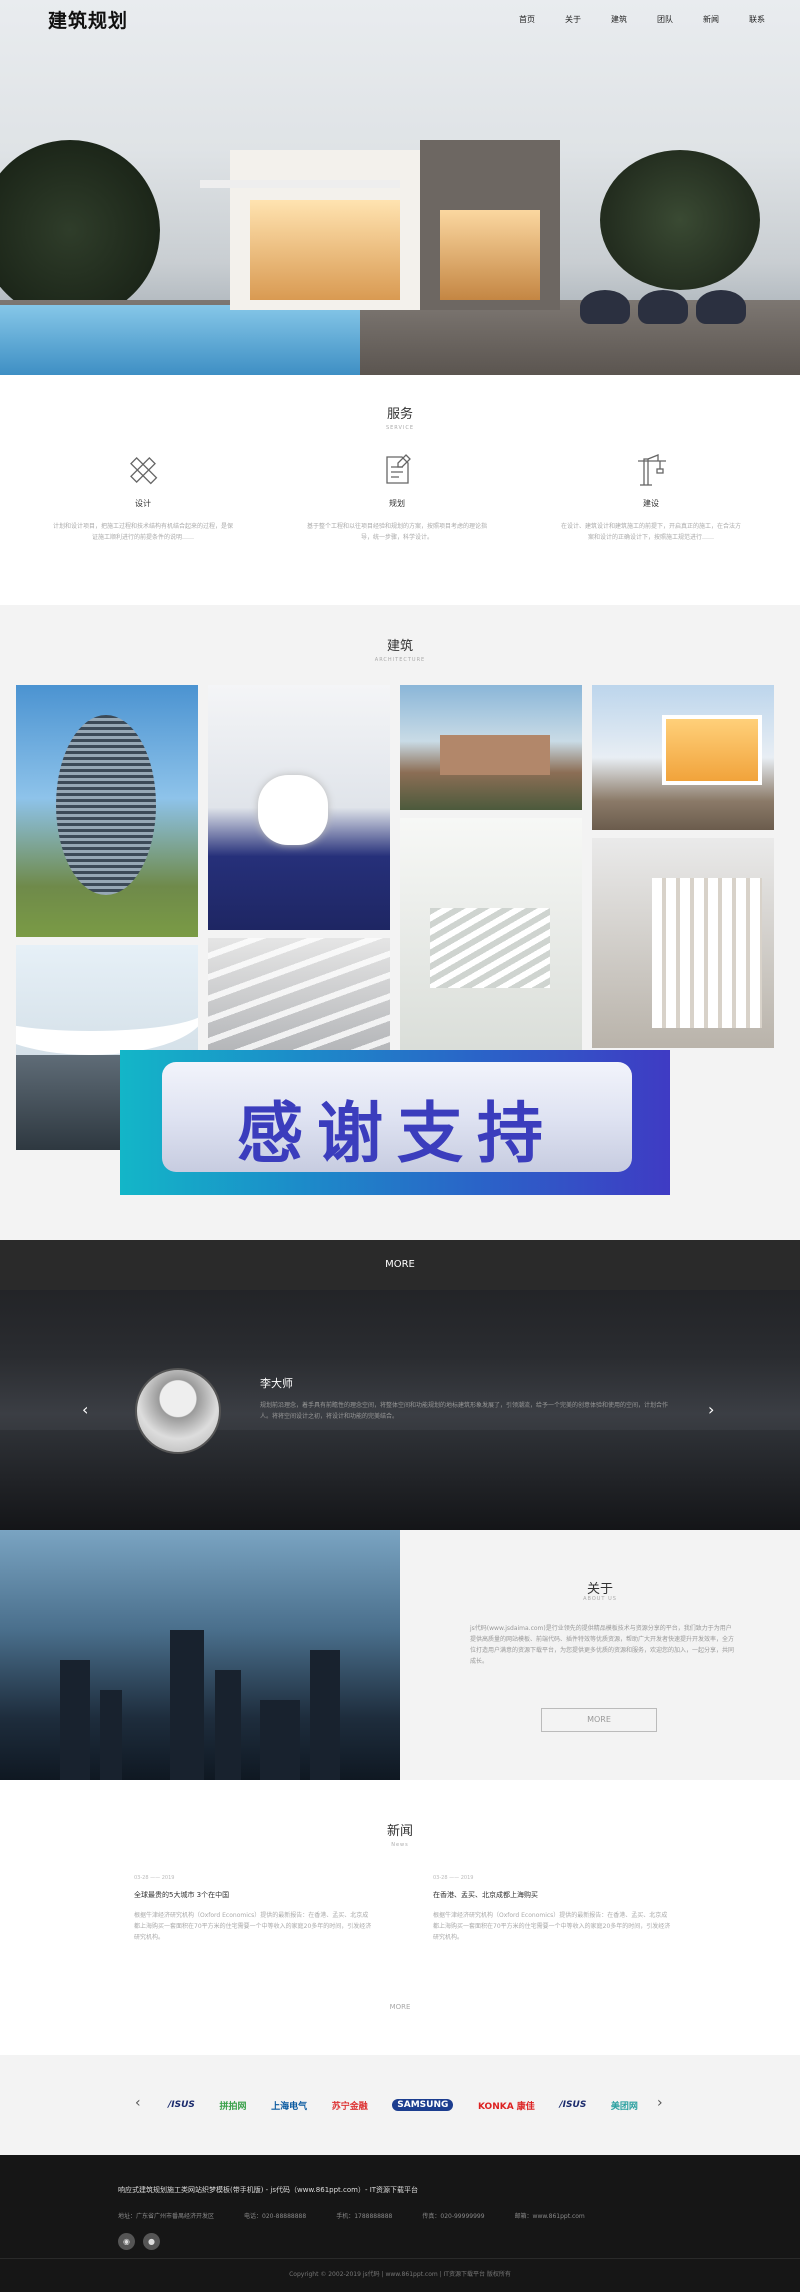 Image resolution: width=800 pixels, height=2292 pixels. What do you see at coordinates (683, 943) in the screenshot?
I see `photo-shop-gallery` at bounding box center [683, 943].